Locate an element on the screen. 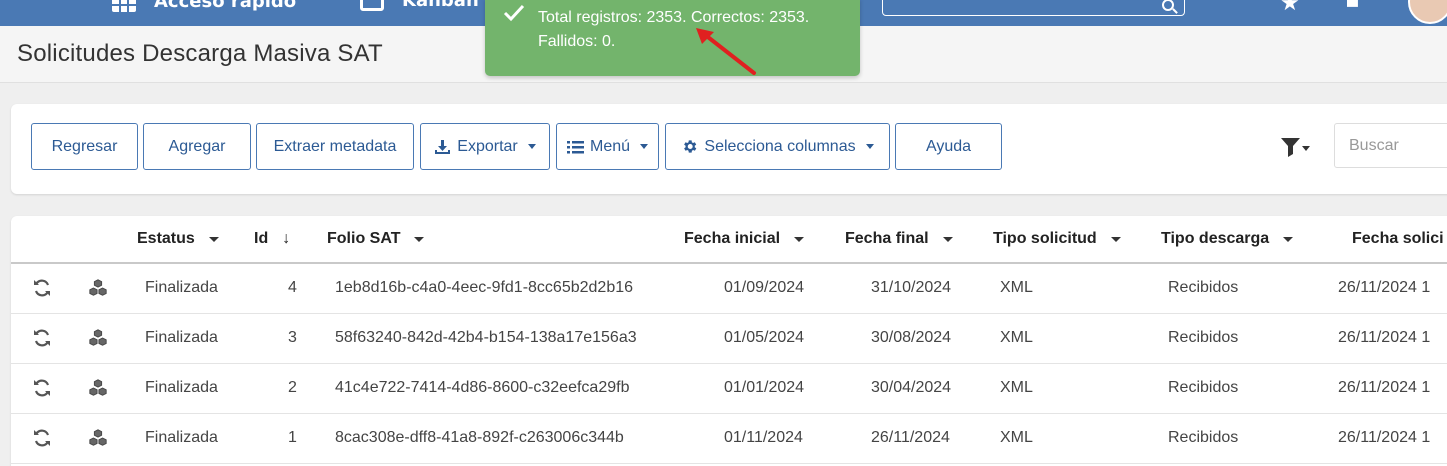  column-header-fecha-solicitud: Fecha solici is located at coordinates (1398, 239).